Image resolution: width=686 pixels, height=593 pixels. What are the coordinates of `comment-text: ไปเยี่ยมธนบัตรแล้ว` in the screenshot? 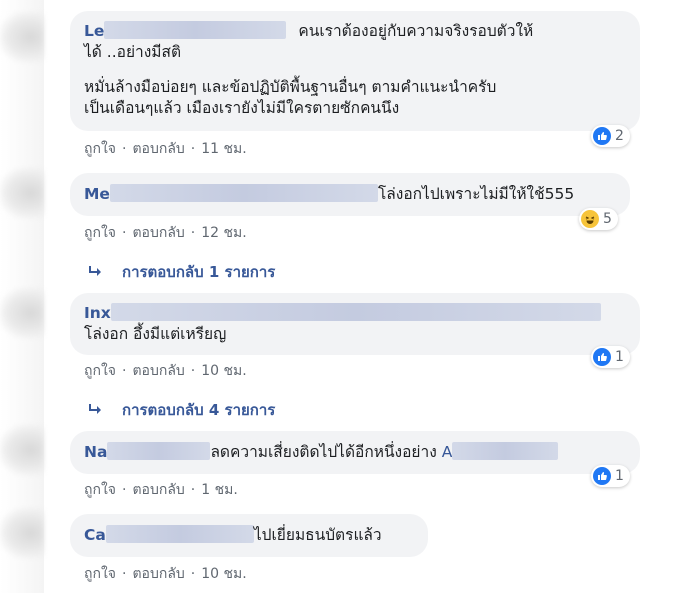 It's located at (317, 535).